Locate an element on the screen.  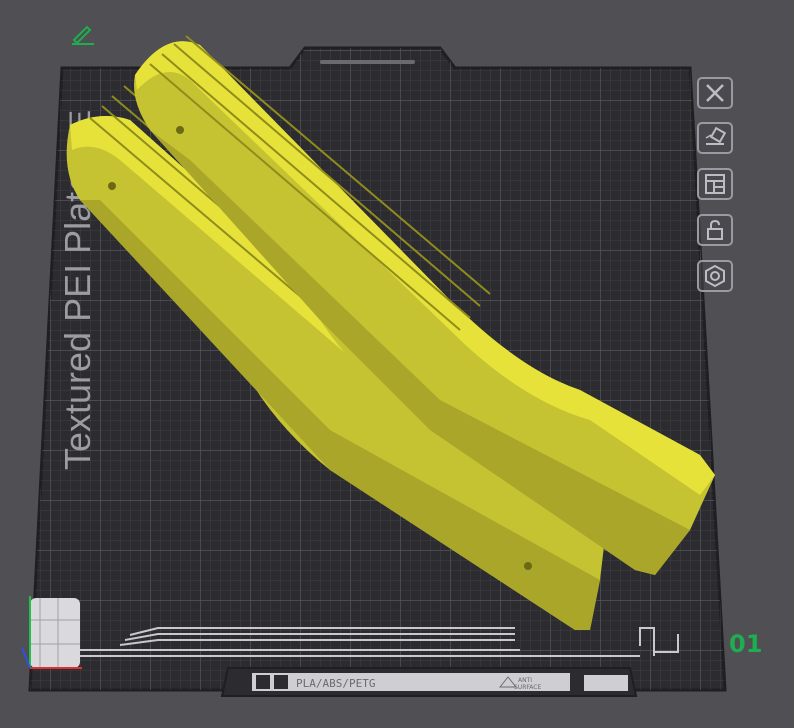
auto-orient-icon is located at coordinates (716, 135).